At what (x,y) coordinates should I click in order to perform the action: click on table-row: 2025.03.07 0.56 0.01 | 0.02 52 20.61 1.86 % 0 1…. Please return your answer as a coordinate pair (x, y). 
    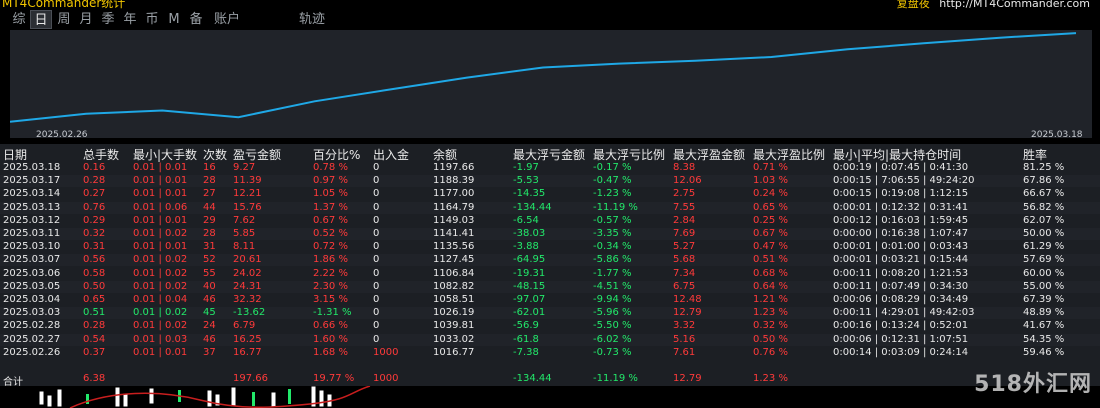
    Looking at the image, I should click on (550, 260).